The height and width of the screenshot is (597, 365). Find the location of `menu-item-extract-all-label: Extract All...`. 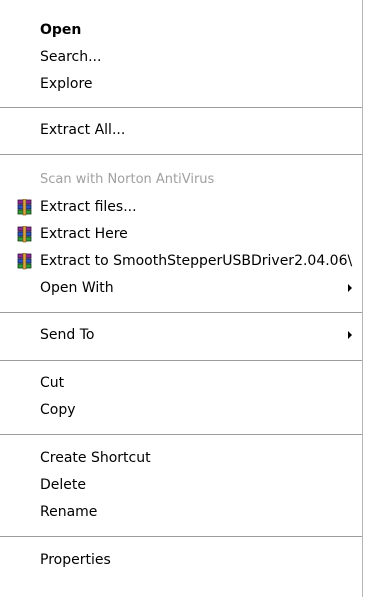

menu-item-extract-all-label: Extract All... is located at coordinates (83, 130).